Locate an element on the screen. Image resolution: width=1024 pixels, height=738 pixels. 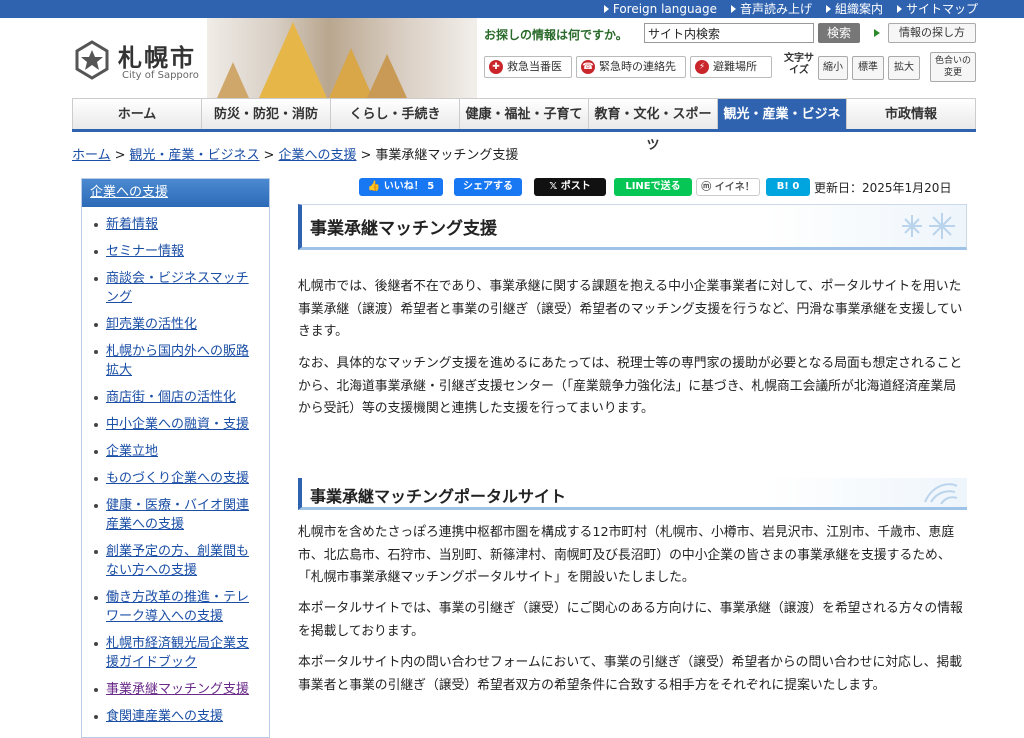
search-label: お探しの情報は何ですか。 is located at coordinates (556, 35).